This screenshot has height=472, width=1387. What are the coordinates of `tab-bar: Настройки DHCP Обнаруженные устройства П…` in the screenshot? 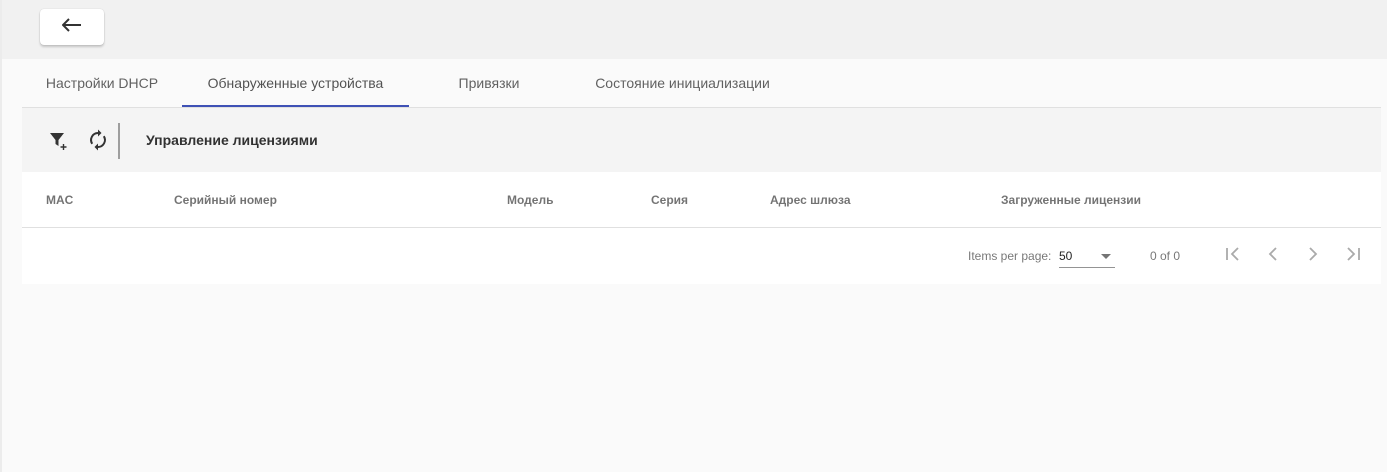 It's located at (701, 83).